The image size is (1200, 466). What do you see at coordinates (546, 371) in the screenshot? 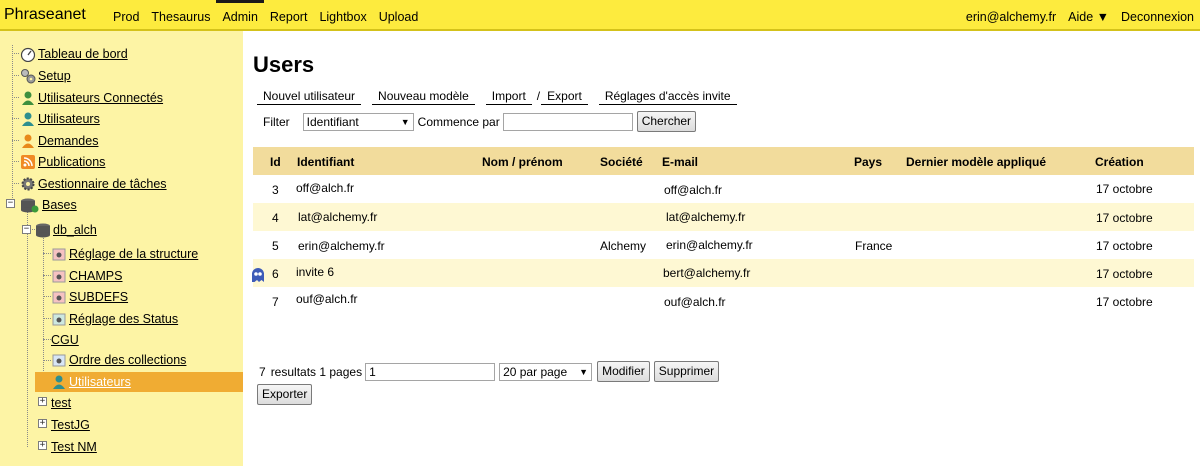
I see `per-page-select: 20 par page ▼` at bounding box center [546, 371].